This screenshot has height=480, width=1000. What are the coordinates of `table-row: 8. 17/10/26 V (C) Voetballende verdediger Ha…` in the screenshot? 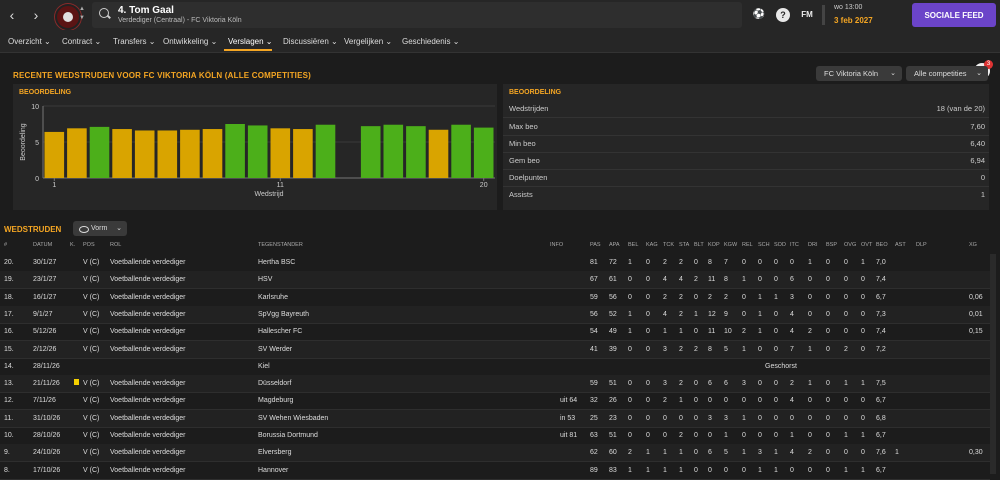 It's located at (495, 471).